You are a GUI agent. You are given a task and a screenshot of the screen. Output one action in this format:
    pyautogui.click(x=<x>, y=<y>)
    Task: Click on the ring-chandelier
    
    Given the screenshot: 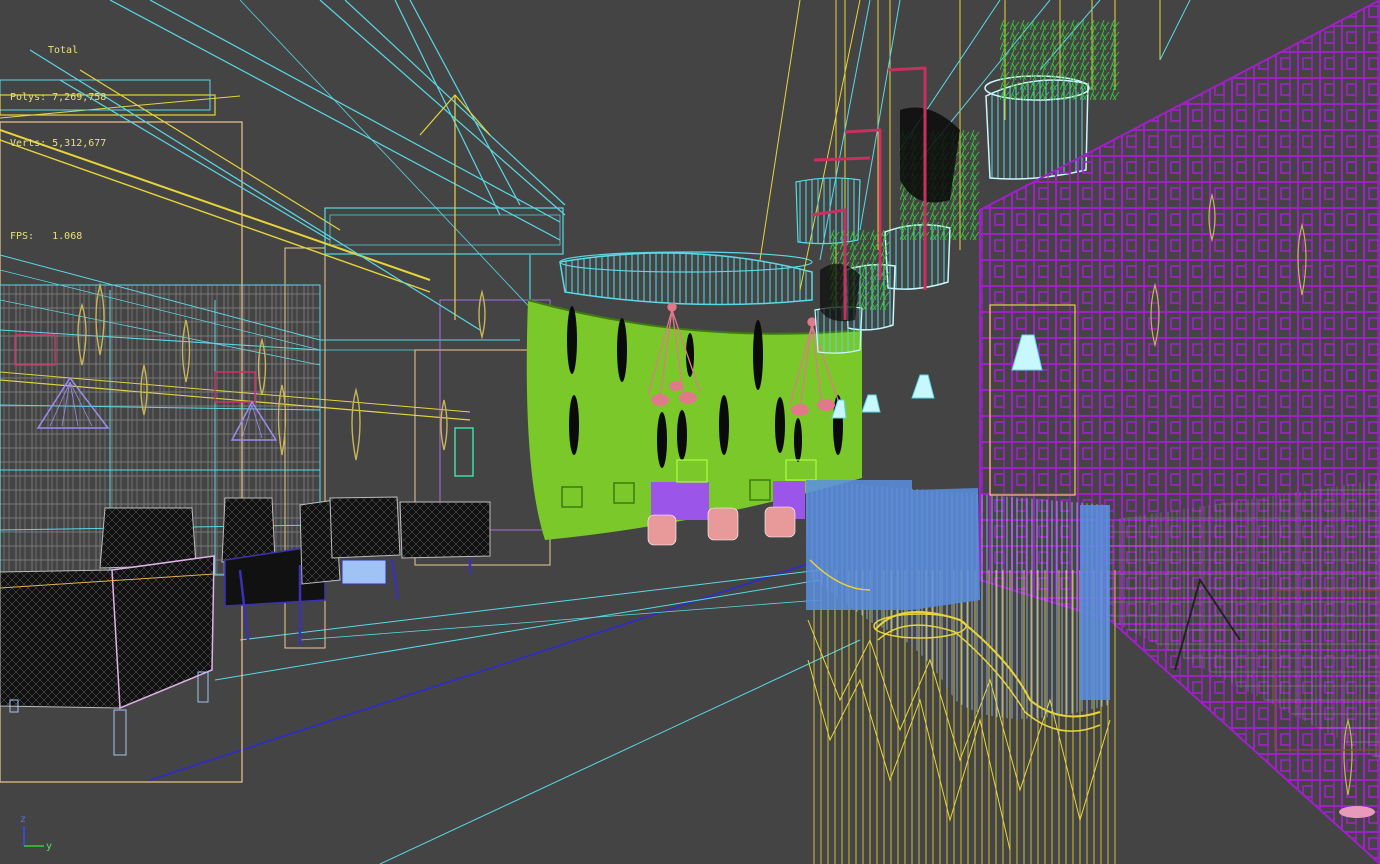 What is the action you would take?
    pyautogui.click(x=686, y=278)
    